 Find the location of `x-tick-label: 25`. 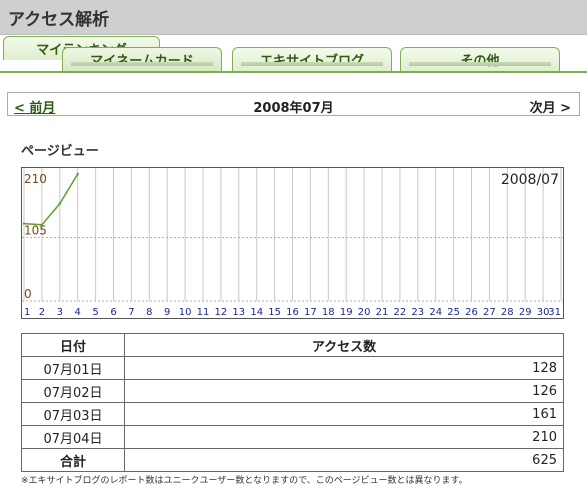

x-tick-label: 25 is located at coordinates (453, 312).